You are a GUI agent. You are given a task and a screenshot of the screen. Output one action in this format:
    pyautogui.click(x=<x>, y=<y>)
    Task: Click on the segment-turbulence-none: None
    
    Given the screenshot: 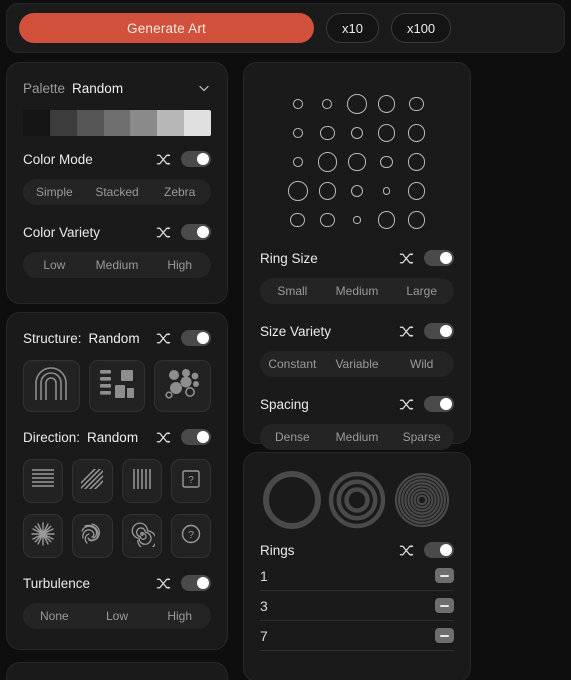 What is the action you would take?
    pyautogui.click(x=54, y=616)
    